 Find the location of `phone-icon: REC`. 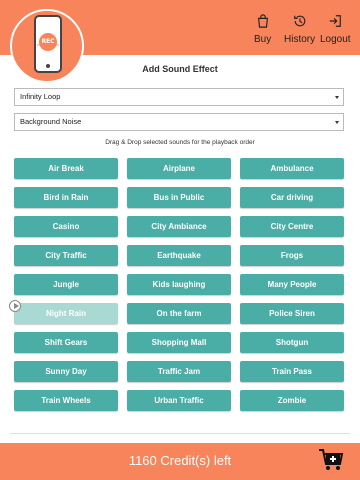

phone-icon: REC is located at coordinates (48, 44).